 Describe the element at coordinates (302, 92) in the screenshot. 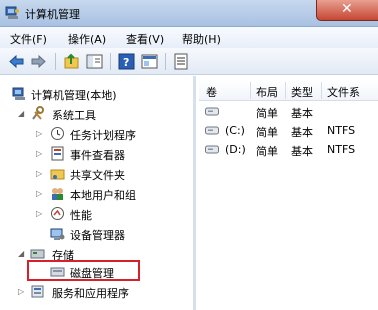

I see `column-header-type: 类型` at that location.